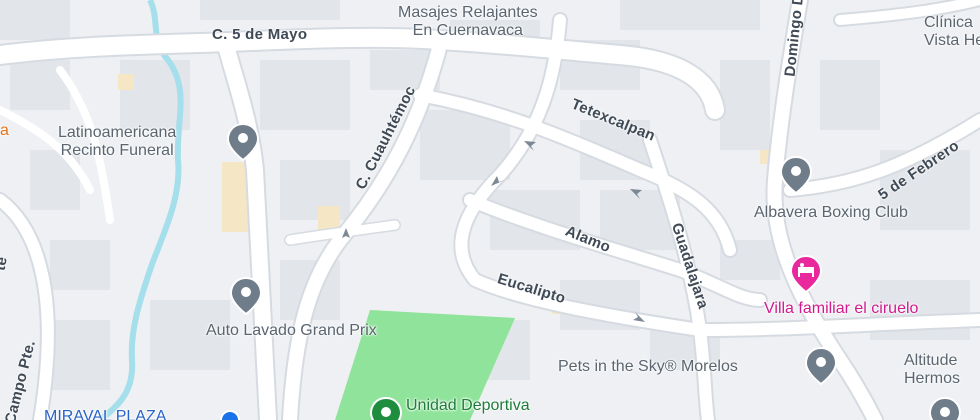 Image resolution: width=980 pixels, height=420 pixels. I want to click on park-pin-icon, so click(386, 408).